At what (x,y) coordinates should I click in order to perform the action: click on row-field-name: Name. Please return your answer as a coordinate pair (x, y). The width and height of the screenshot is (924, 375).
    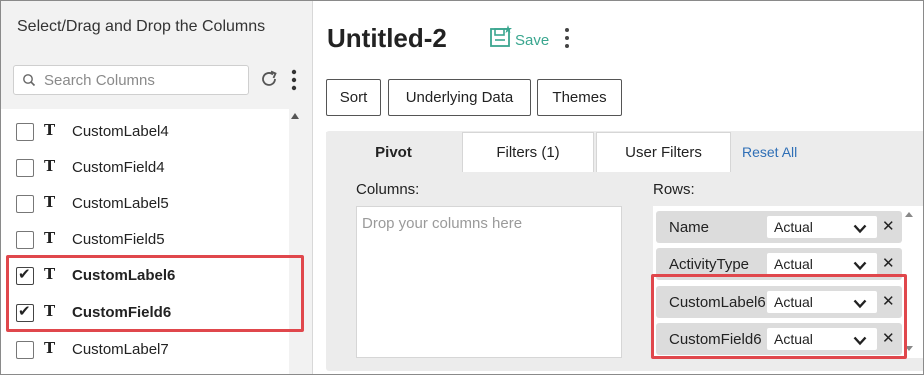
    Looking at the image, I should click on (689, 227).